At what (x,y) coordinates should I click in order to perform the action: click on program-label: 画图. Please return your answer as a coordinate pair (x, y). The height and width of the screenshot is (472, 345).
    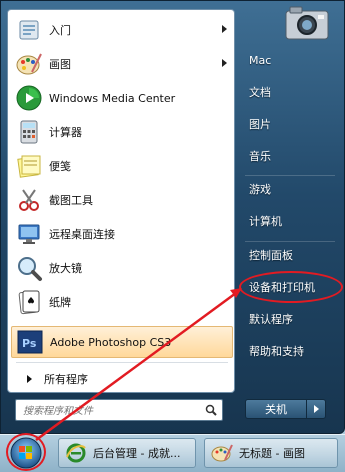
    Looking at the image, I should click on (60, 64).